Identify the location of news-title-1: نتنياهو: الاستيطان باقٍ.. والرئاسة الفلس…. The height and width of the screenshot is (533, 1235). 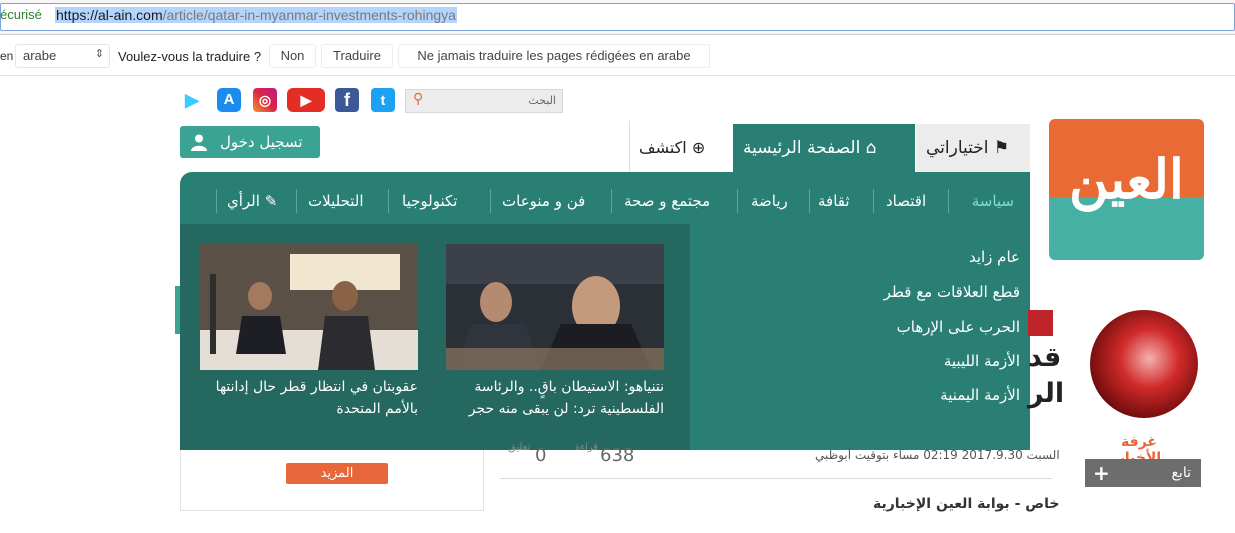
(555, 398).